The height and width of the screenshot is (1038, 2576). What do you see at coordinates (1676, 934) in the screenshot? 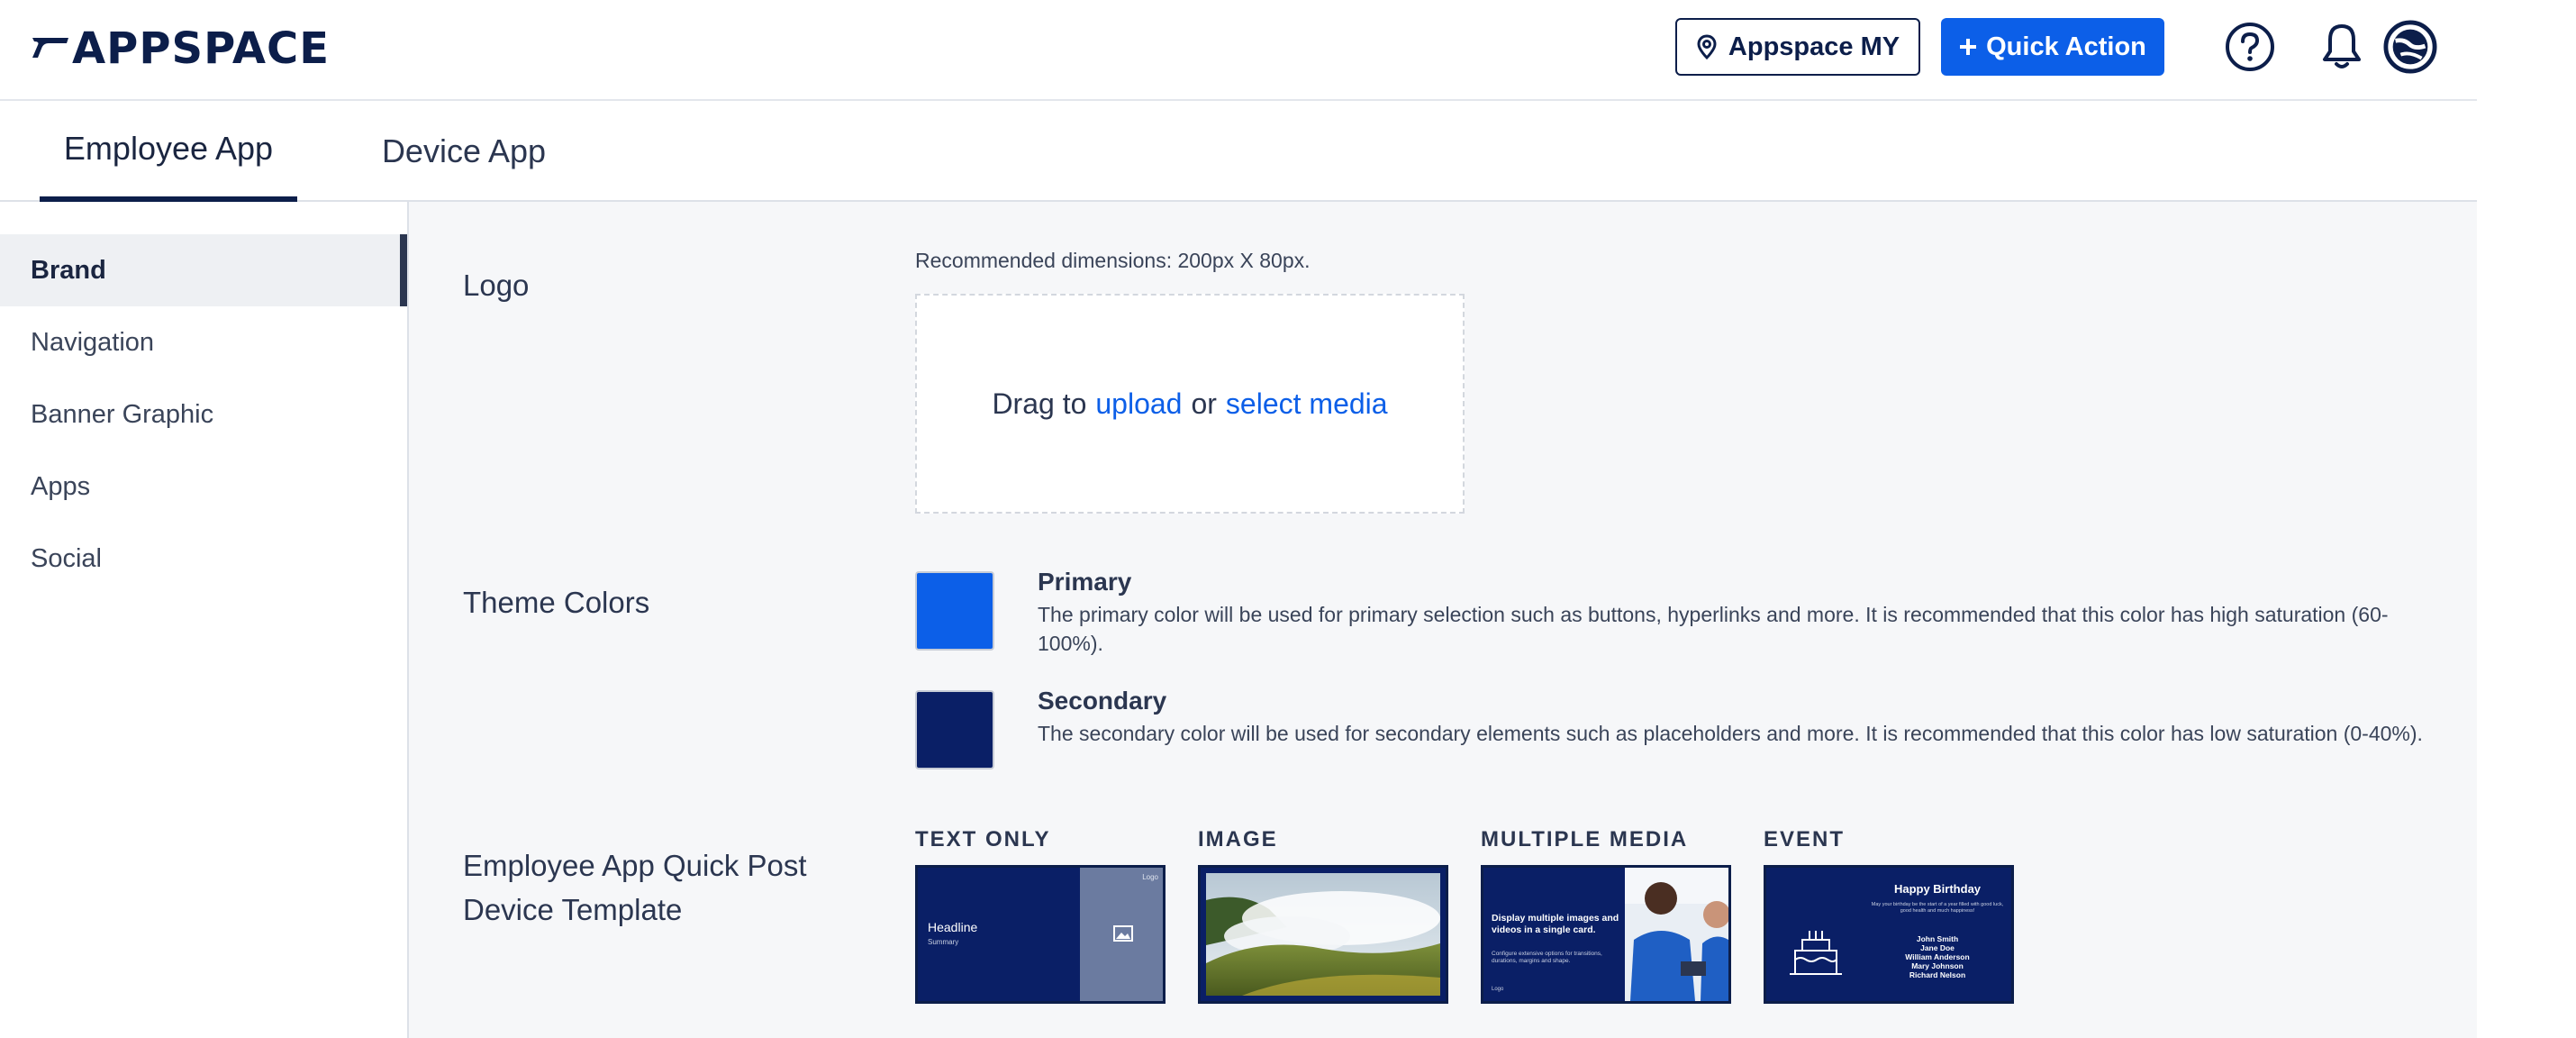
I see `people-photo` at bounding box center [1676, 934].